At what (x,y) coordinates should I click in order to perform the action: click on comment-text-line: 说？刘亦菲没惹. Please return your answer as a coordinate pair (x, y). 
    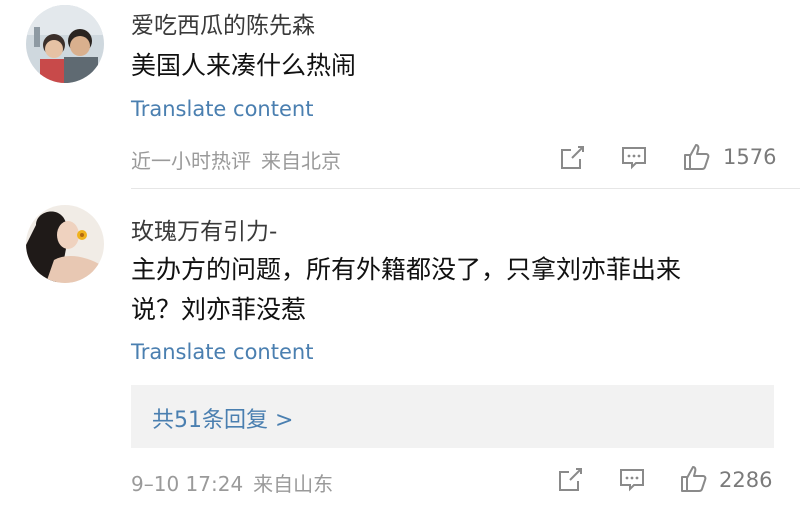
    Looking at the image, I should click on (219, 309).